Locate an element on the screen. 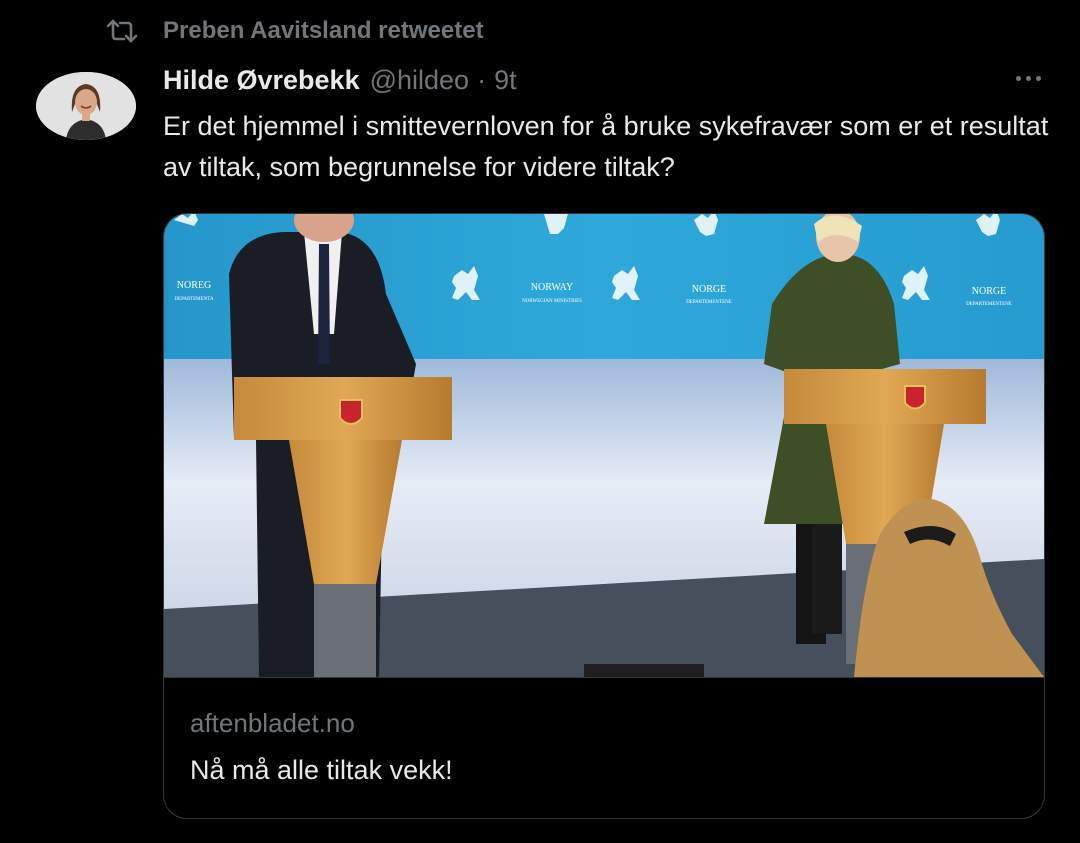 This screenshot has width=1080, height=843. avatar is located at coordinates (86, 106).